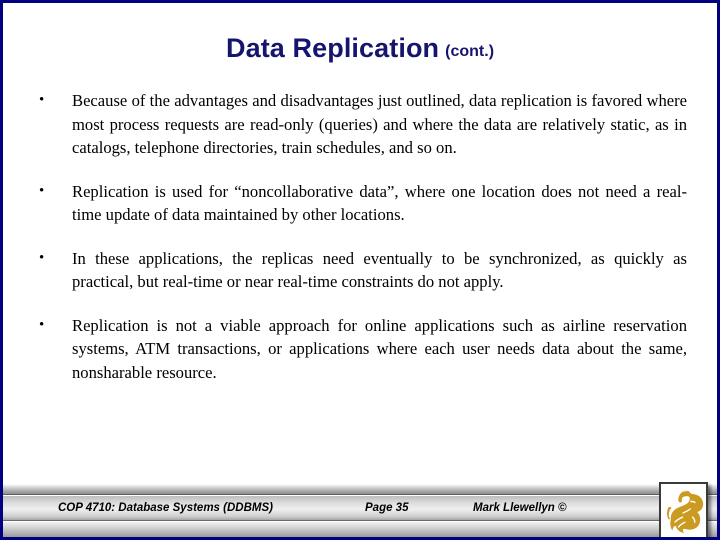 The height and width of the screenshot is (540, 720). I want to click on footer-bottom-rule, so click(360, 529).